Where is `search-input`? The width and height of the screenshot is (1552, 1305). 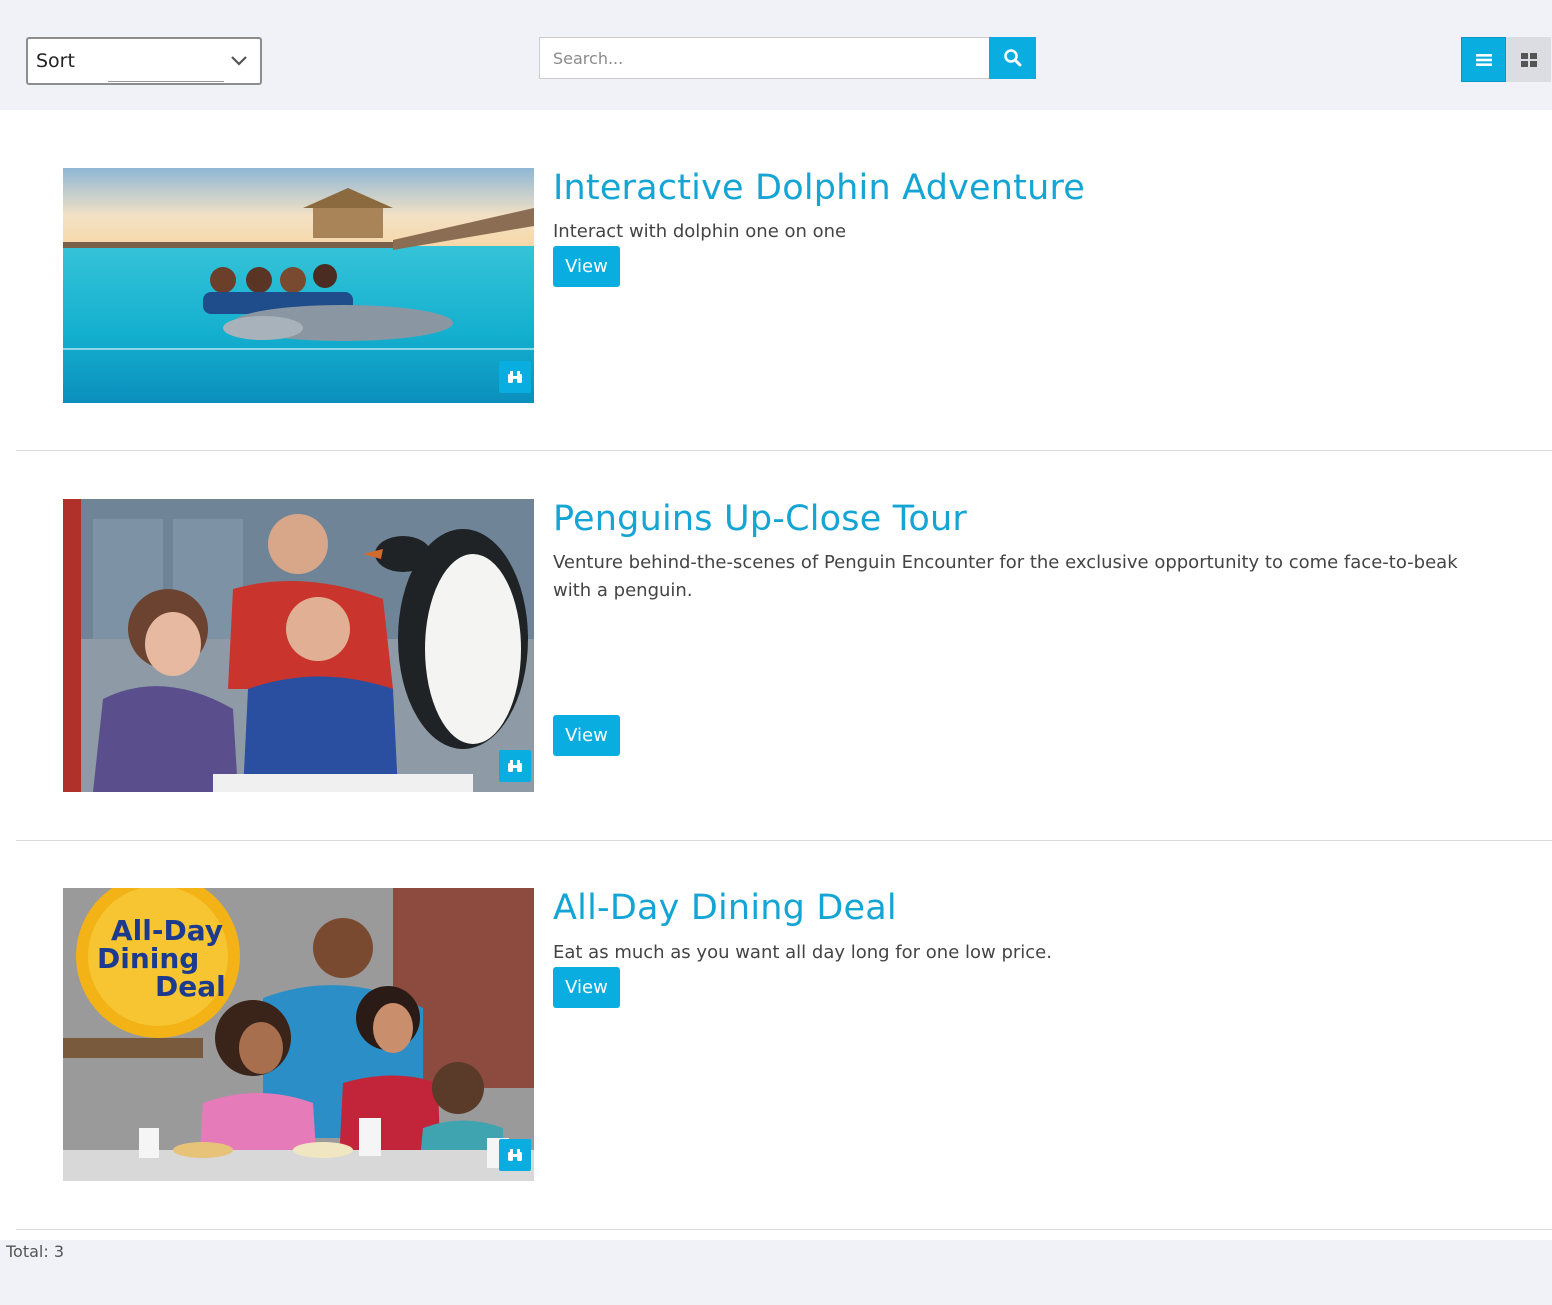
search-input is located at coordinates (764, 58).